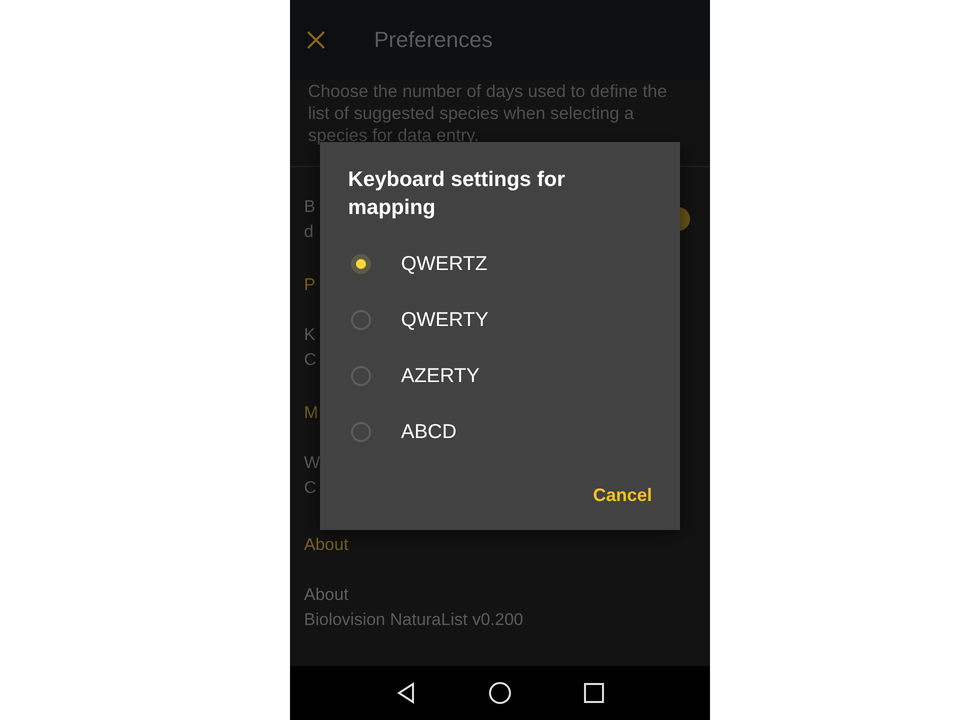 This screenshot has width=960, height=720. What do you see at coordinates (444, 264) in the screenshot?
I see `option-label: QWERTZ` at bounding box center [444, 264].